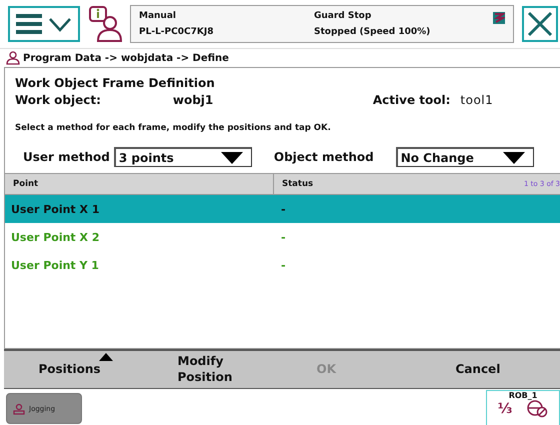 This screenshot has width=560, height=425. Describe the element at coordinates (537, 409) in the screenshot. I see `speed-disabled-icon` at that location.